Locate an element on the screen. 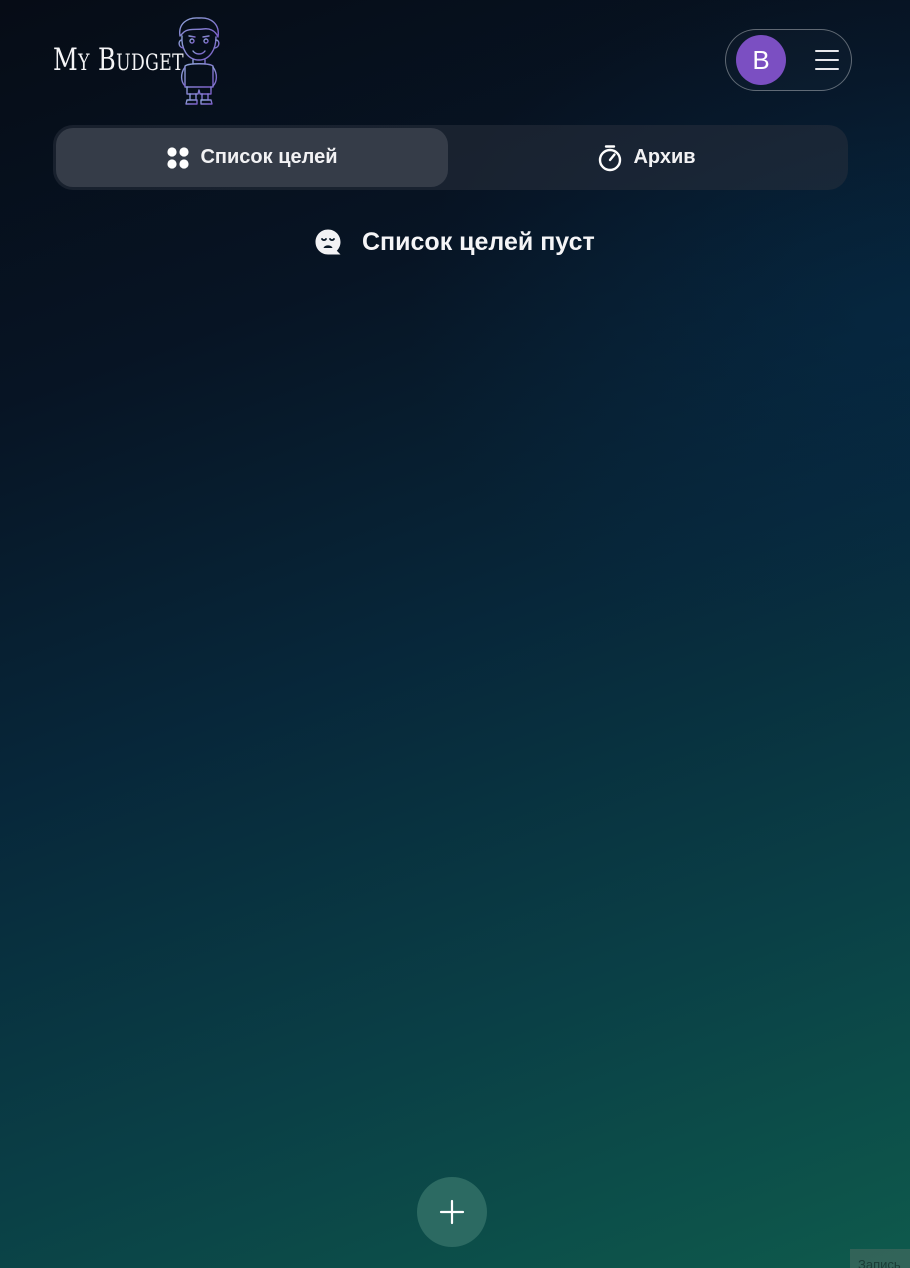  plus-icon is located at coordinates (452, 1212).